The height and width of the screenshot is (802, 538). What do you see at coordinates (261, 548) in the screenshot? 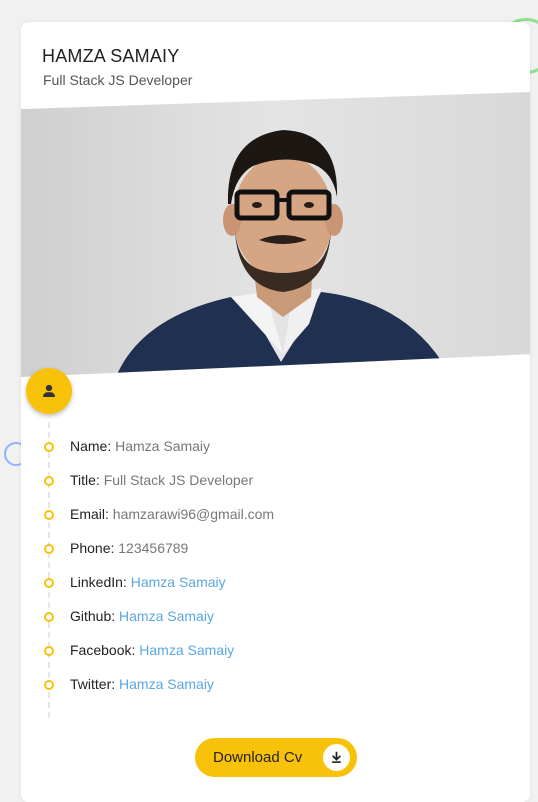
I see `info-item-phone: Phone: 123456789` at bounding box center [261, 548].